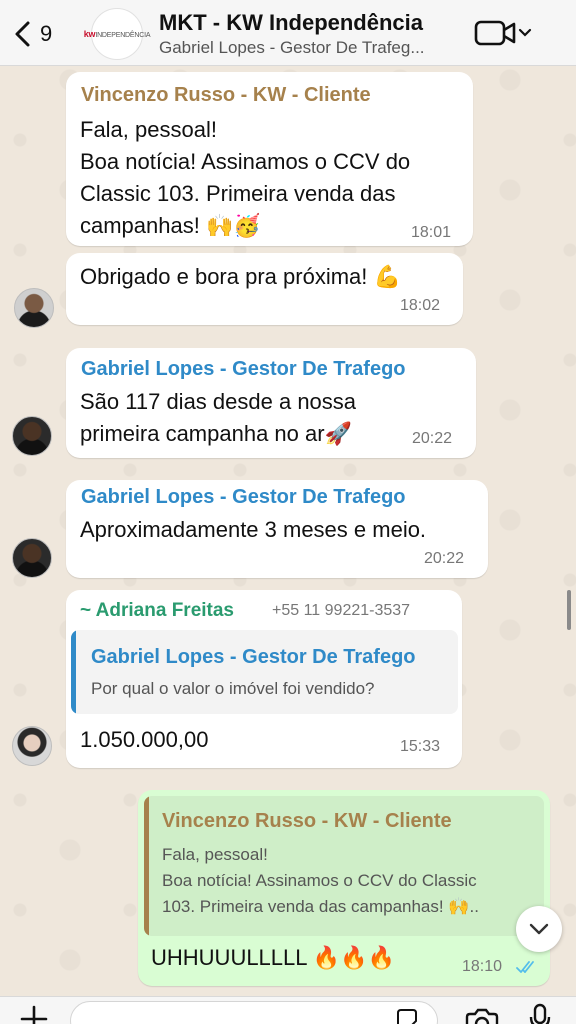  What do you see at coordinates (253, 529) in the screenshot?
I see `message-text-line: Aproximadamente 3 meses e meio.` at bounding box center [253, 529].